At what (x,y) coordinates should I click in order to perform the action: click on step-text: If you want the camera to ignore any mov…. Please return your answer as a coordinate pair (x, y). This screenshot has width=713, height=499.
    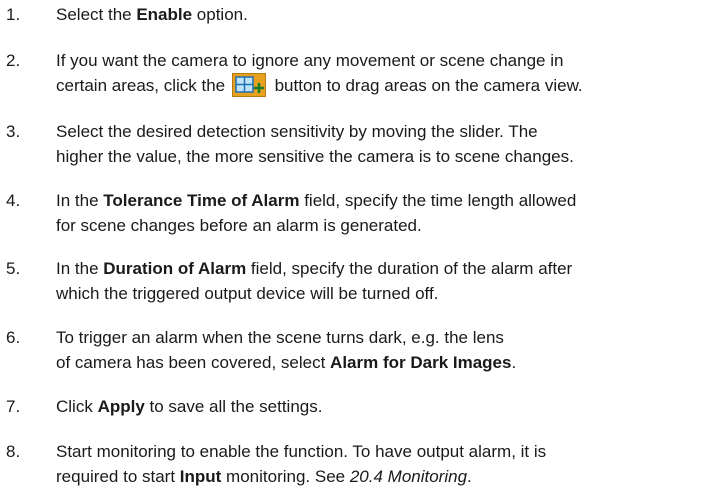
    Looking at the image, I should click on (310, 60).